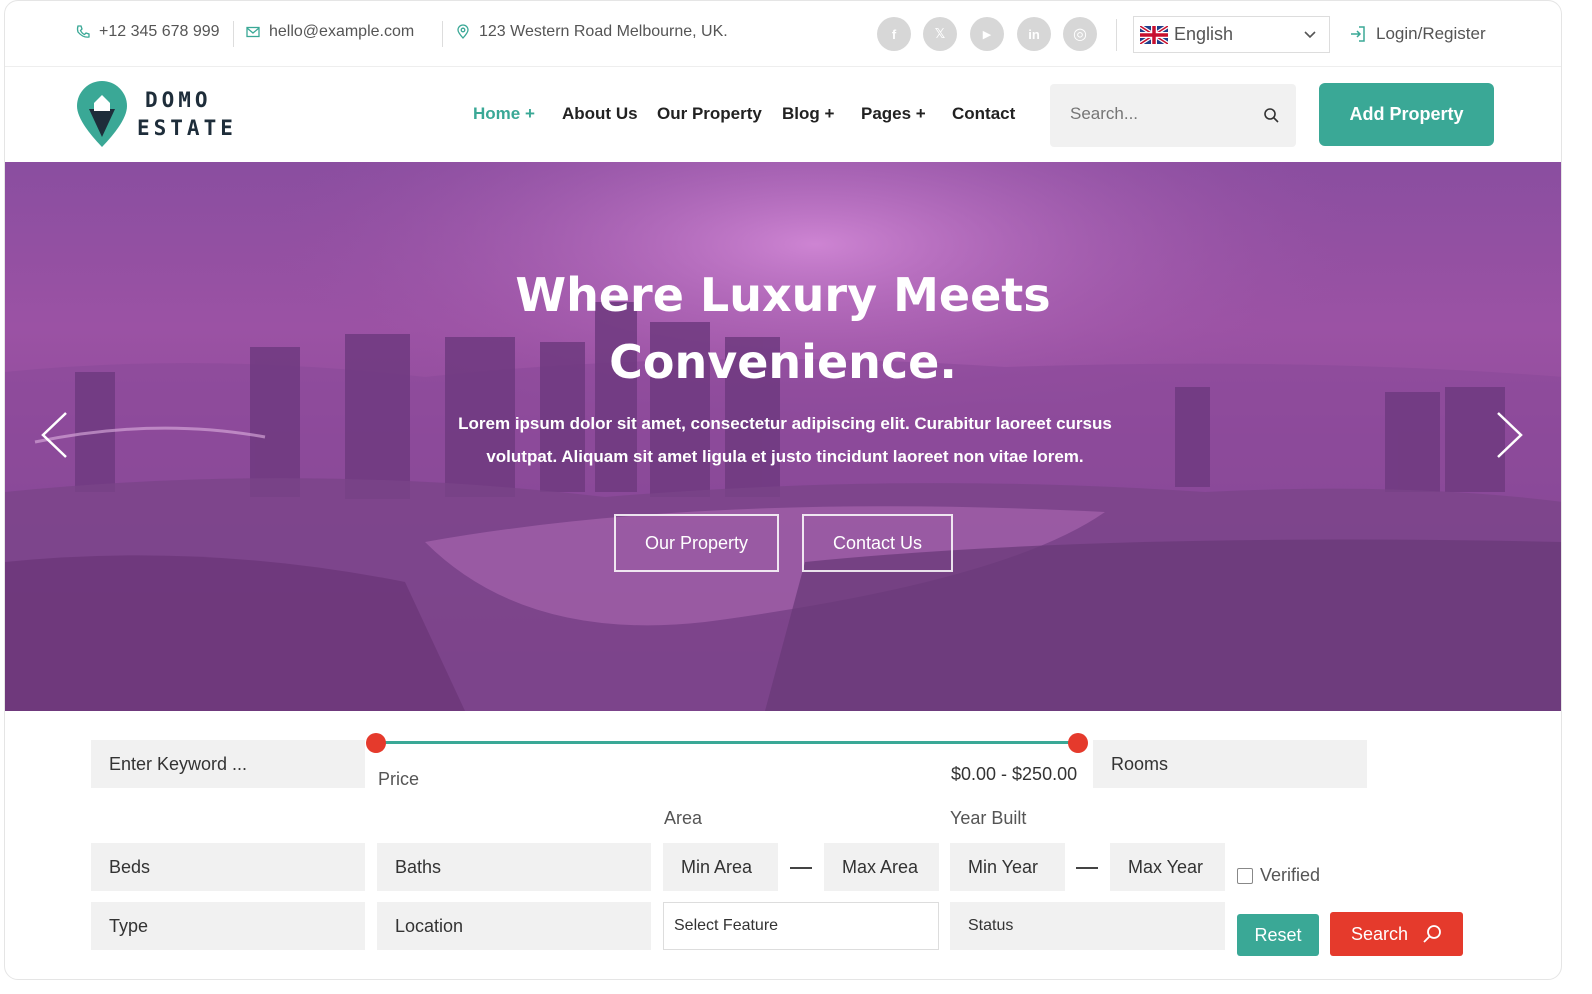 Image resolution: width=1592 pixels, height=994 pixels. I want to click on site-logo: DOMO ESTATE, so click(156, 114).